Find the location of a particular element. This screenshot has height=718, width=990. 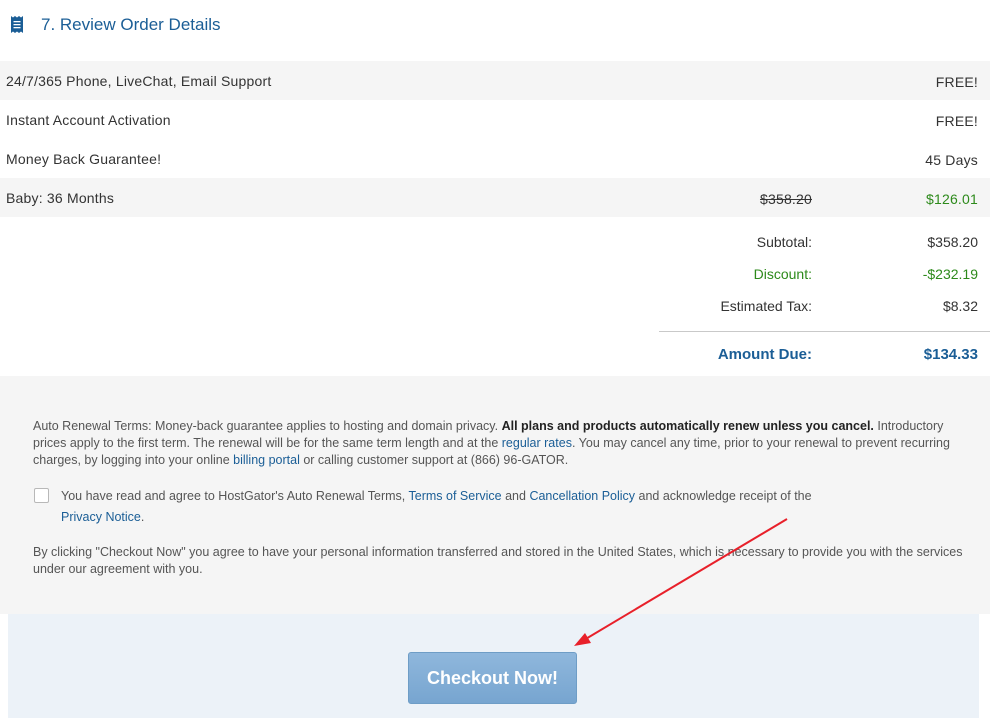

agree-checkbox is located at coordinates (41, 495).